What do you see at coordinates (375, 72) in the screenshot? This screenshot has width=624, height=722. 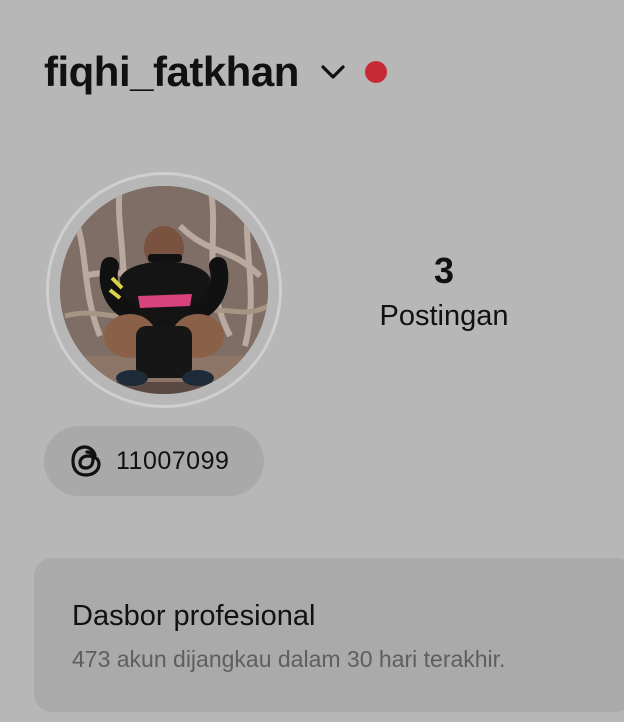 I see `notification-dot` at bounding box center [375, 72].